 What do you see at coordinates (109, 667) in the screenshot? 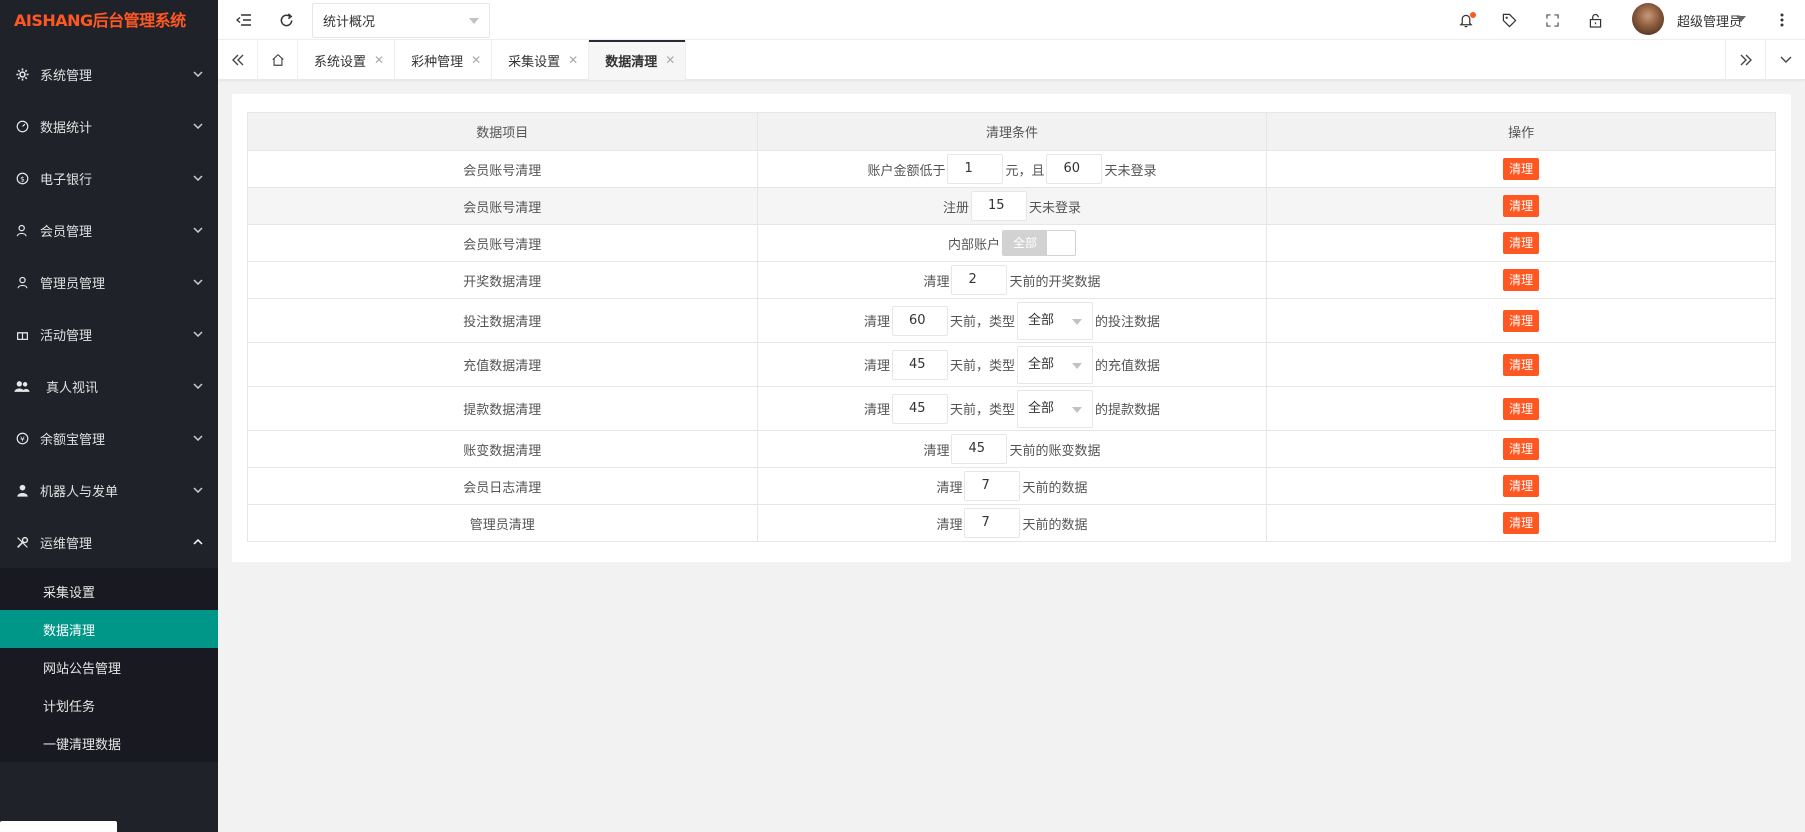
I see `sidebar-subitem-site-notice: 网站公告管理` at bounding box center [109, 667].